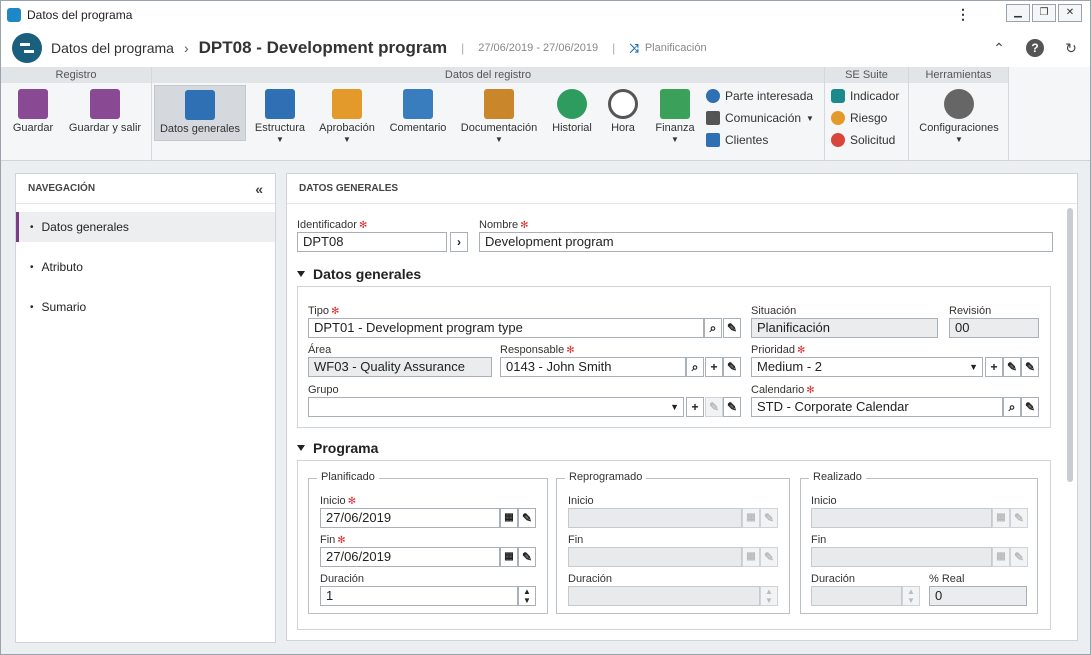 This screenshot has height=655, width=1091. Describe the element at coordinates (572, 109) in the screenshot. I see `history-button: Historial` at that location.